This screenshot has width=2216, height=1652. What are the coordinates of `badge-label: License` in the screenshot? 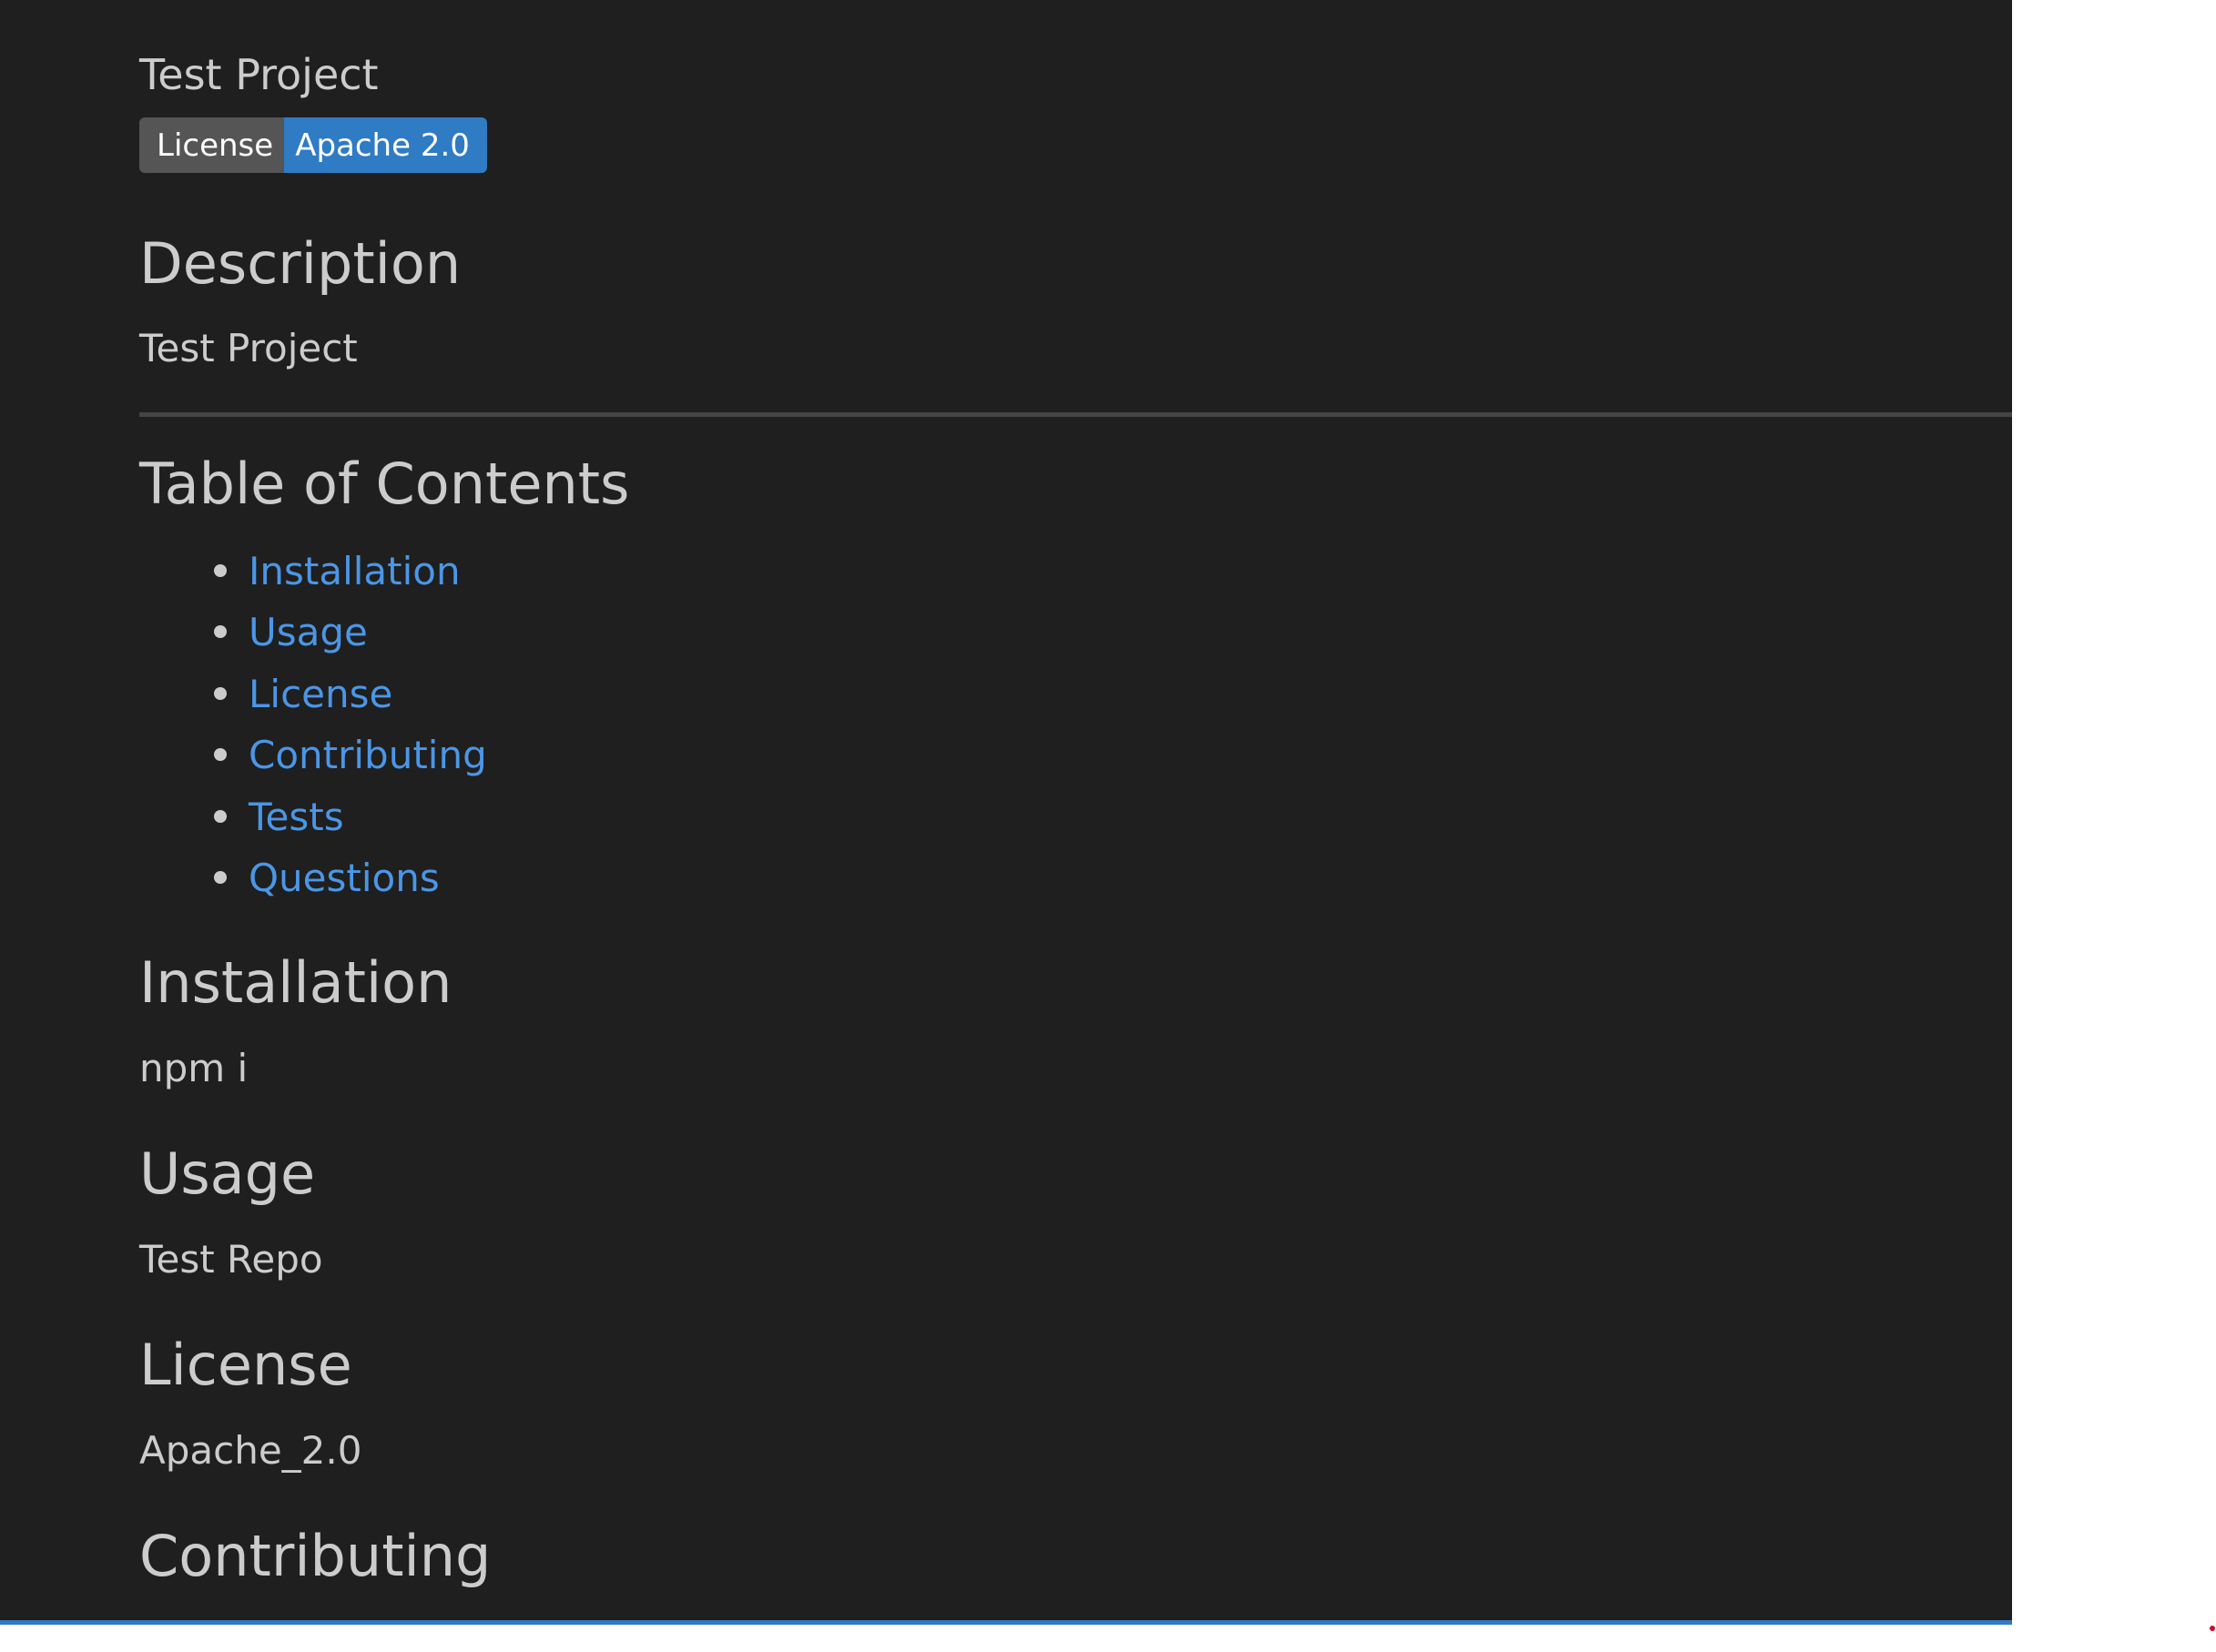 It's located at (212, 145).